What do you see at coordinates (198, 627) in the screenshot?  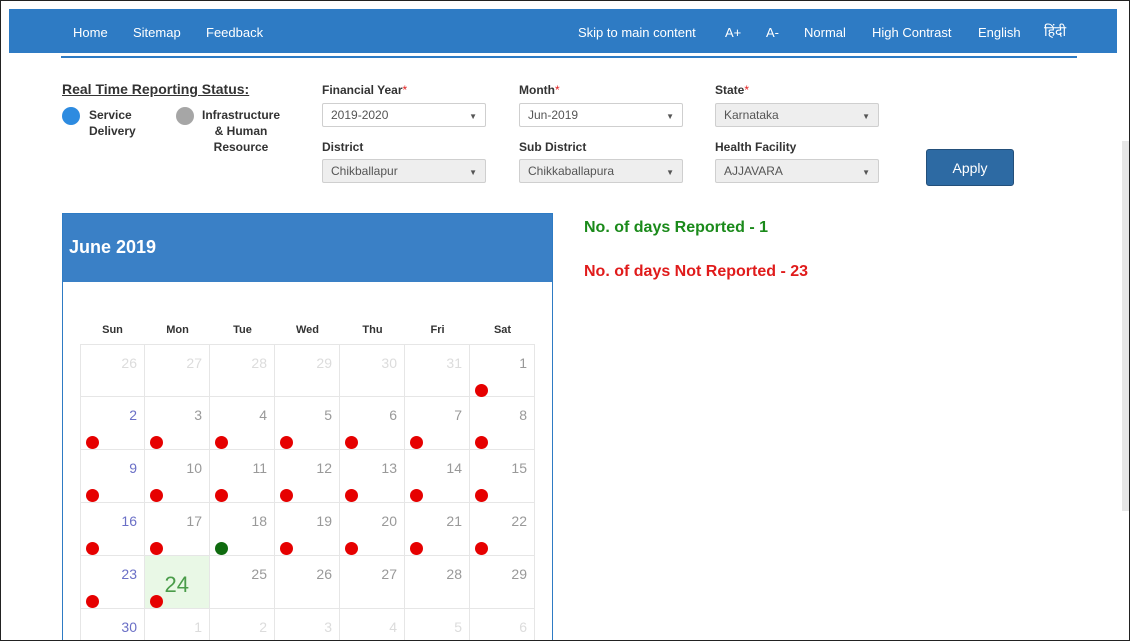 I see `calendar-day-number: 1` at bounding box center [198, 627].